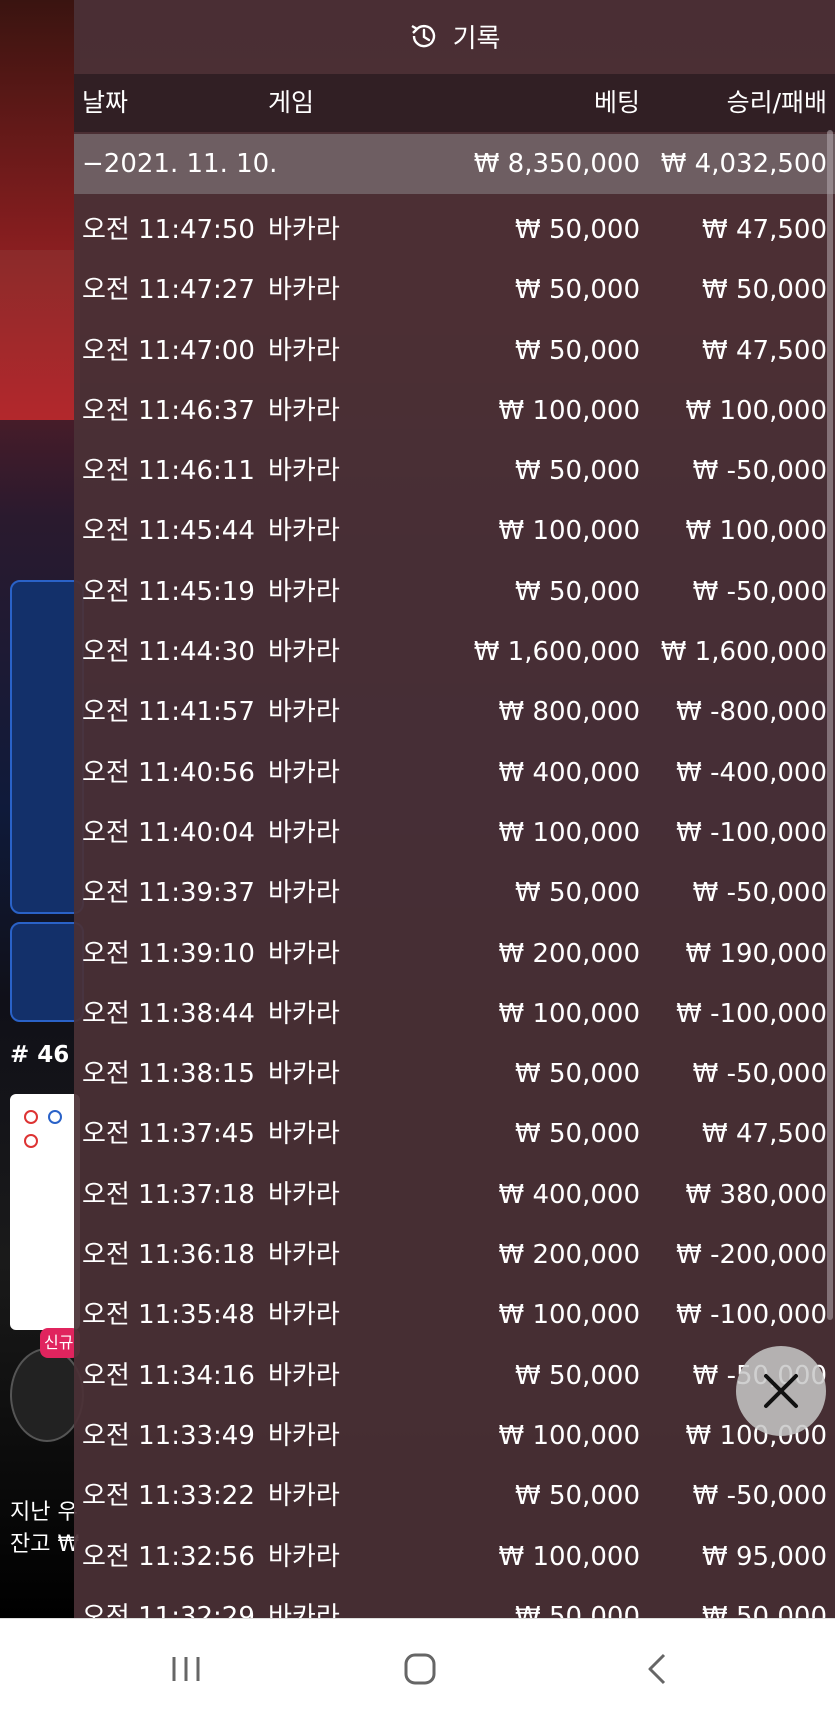  Describe the element at coordinates (168, 1074) in the screenshot. I see `row-time: 오전 11:38:15` at that location.